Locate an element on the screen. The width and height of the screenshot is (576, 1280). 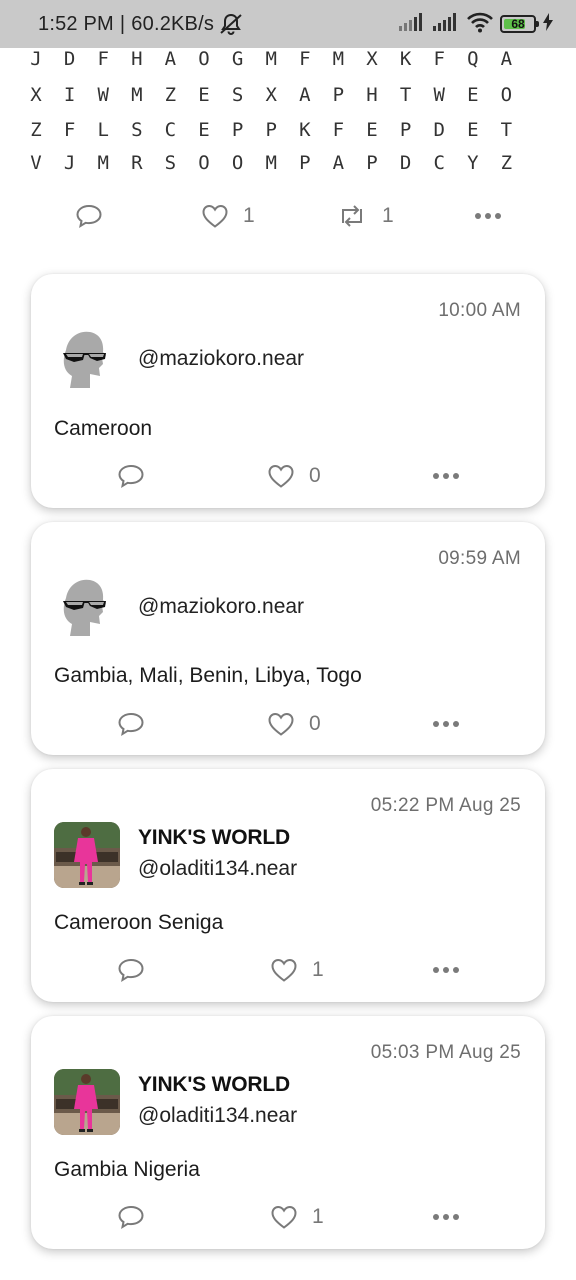
status-left: 1:52 PM | 60.2KB/s is located at coordinates (141, 24).